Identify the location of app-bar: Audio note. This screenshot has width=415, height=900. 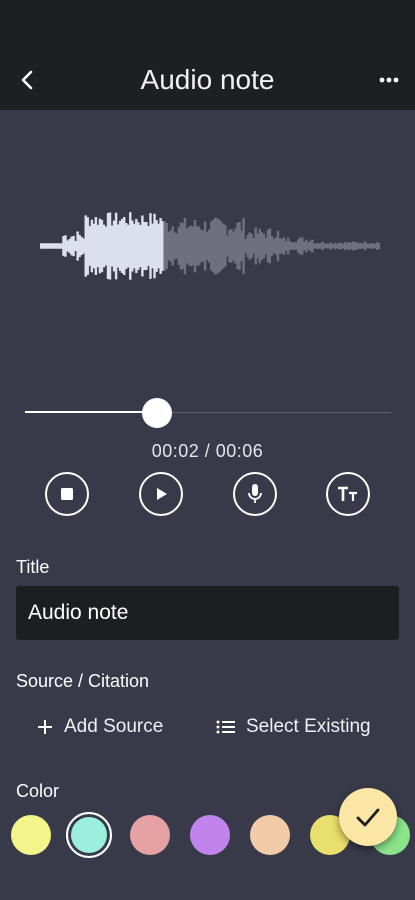
(207, 81).